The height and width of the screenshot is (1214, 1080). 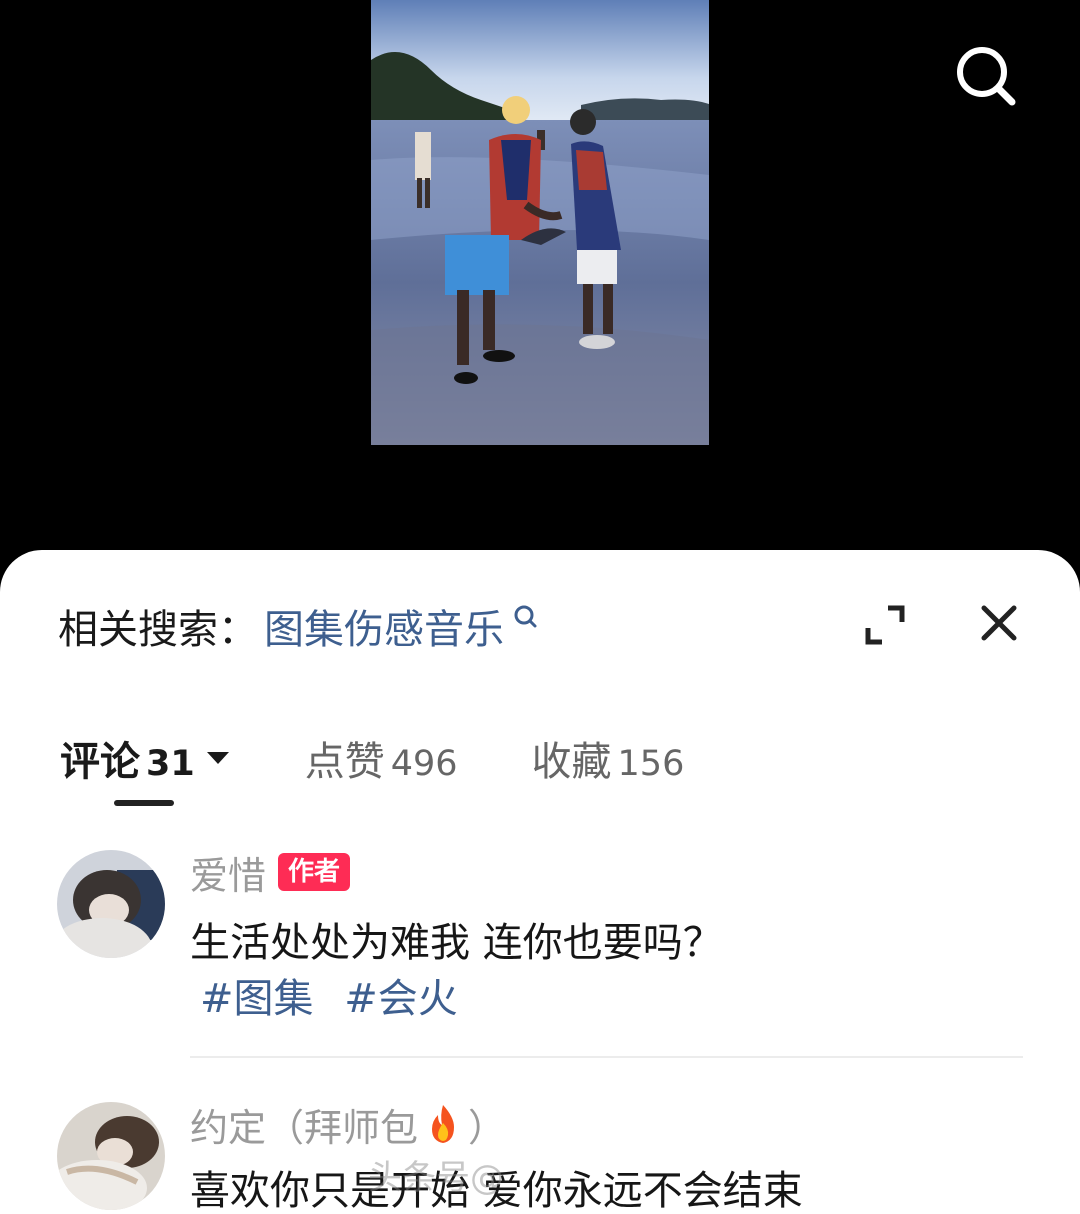 I want to click on tab-favorites-label: 收藏, so click(x=571, y=762).